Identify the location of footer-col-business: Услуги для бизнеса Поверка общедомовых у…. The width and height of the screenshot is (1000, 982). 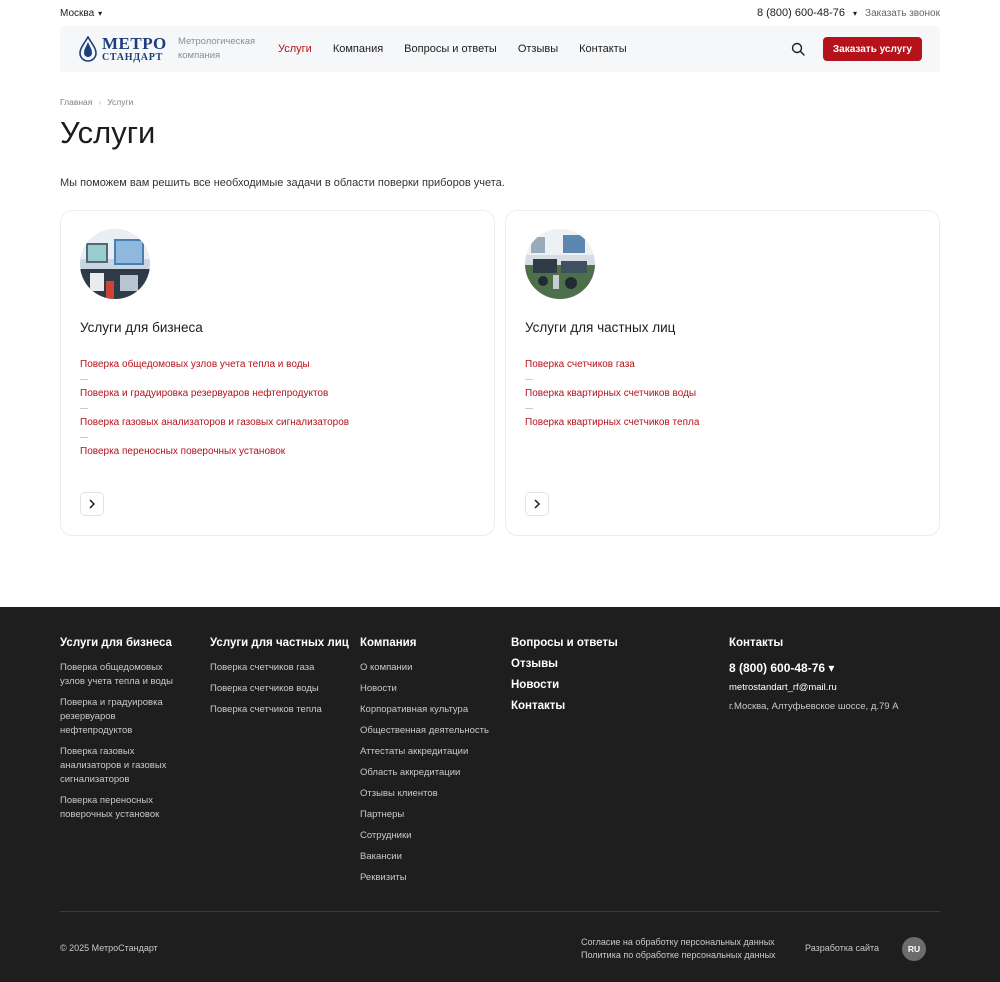
(125, 733).